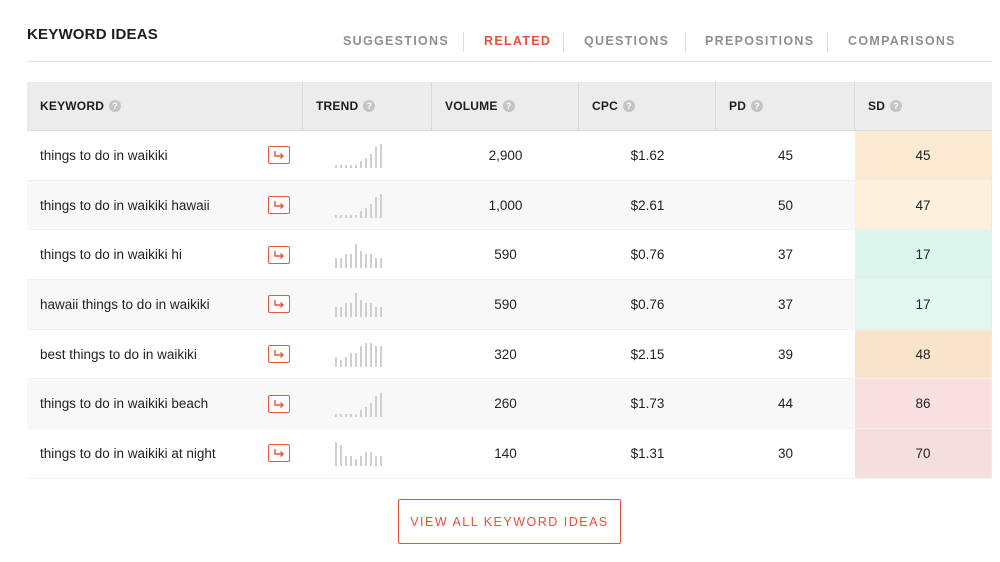 The width and height of the screenshot is (1000, 562). I want to click on cpc-cell: $1.31, so click(647, 453).